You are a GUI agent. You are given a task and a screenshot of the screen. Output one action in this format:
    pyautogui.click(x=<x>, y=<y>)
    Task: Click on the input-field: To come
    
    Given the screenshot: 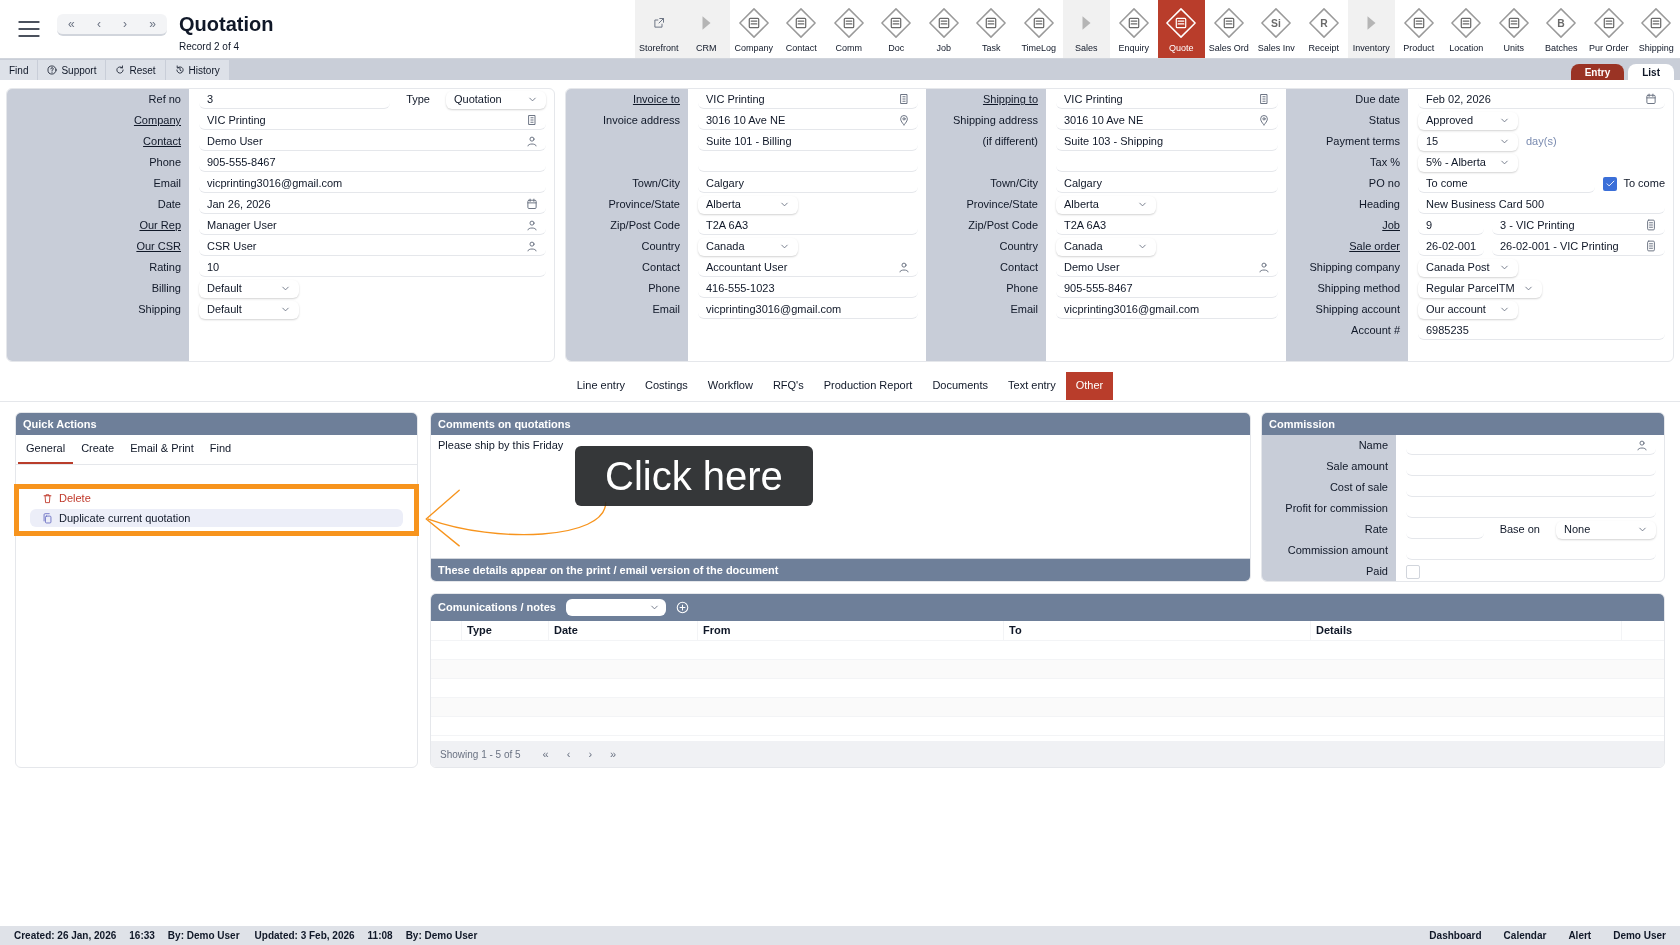 What is the action you would take?
    pyautogui.click(x=1507, y=183)
    